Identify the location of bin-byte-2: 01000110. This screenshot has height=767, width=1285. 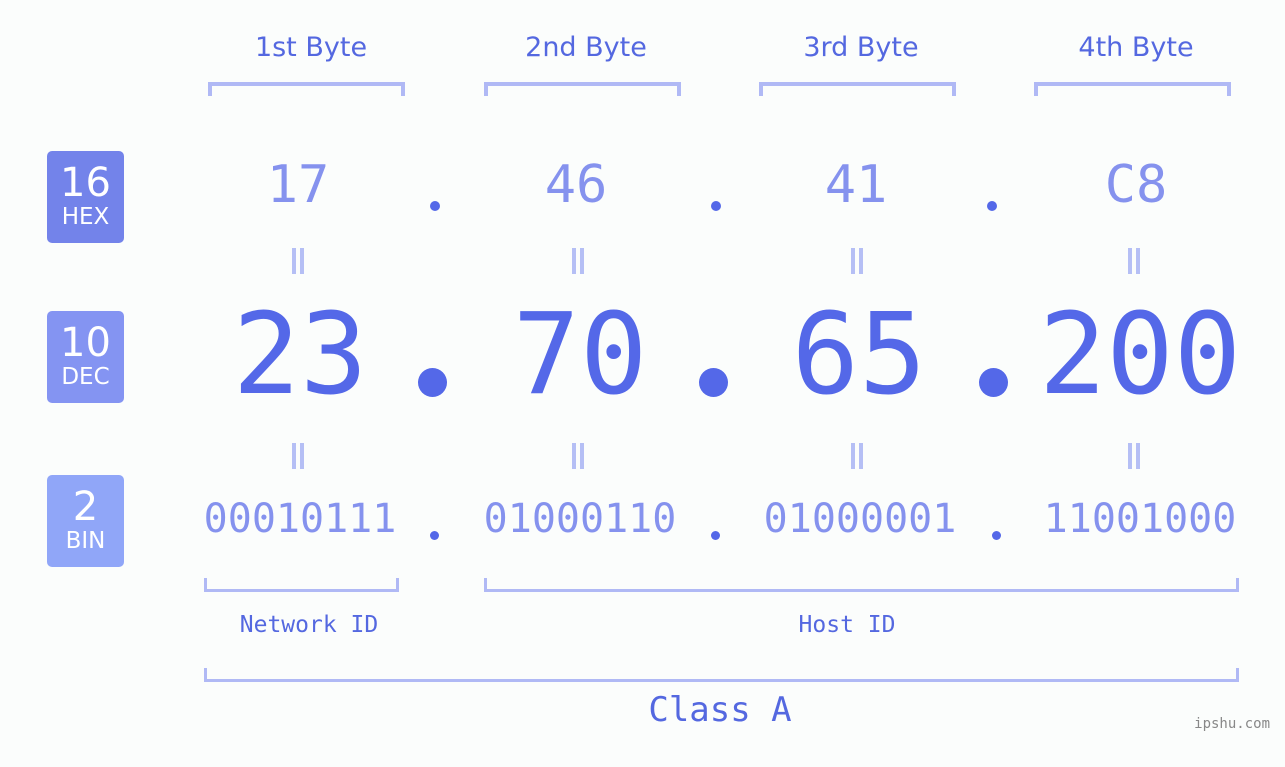
(580, 519).